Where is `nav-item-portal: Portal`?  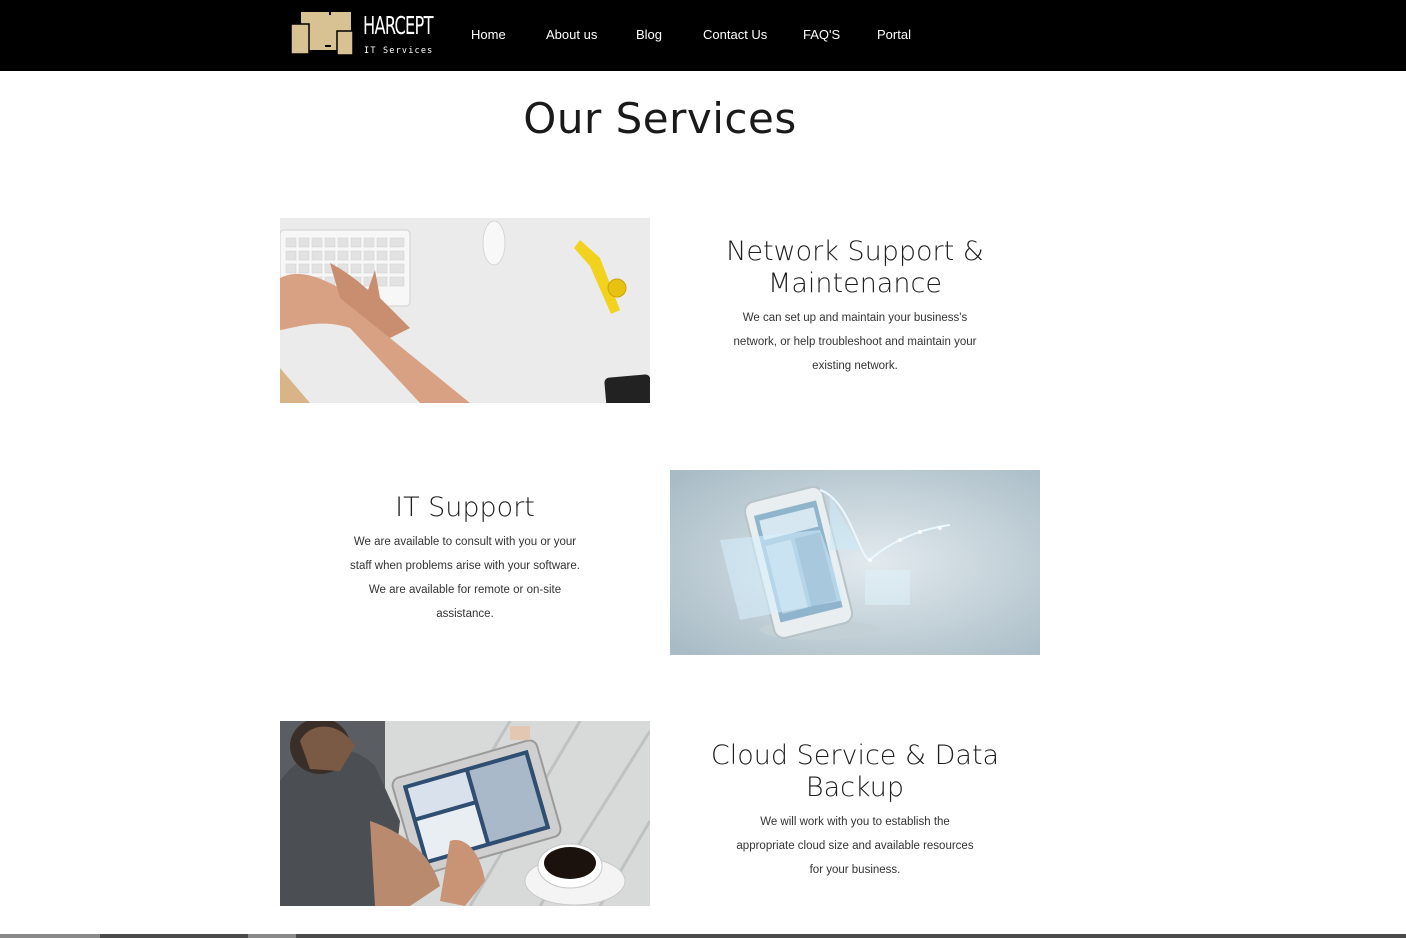
nav-item-portal: Portal is located at coordinates (894, 34).